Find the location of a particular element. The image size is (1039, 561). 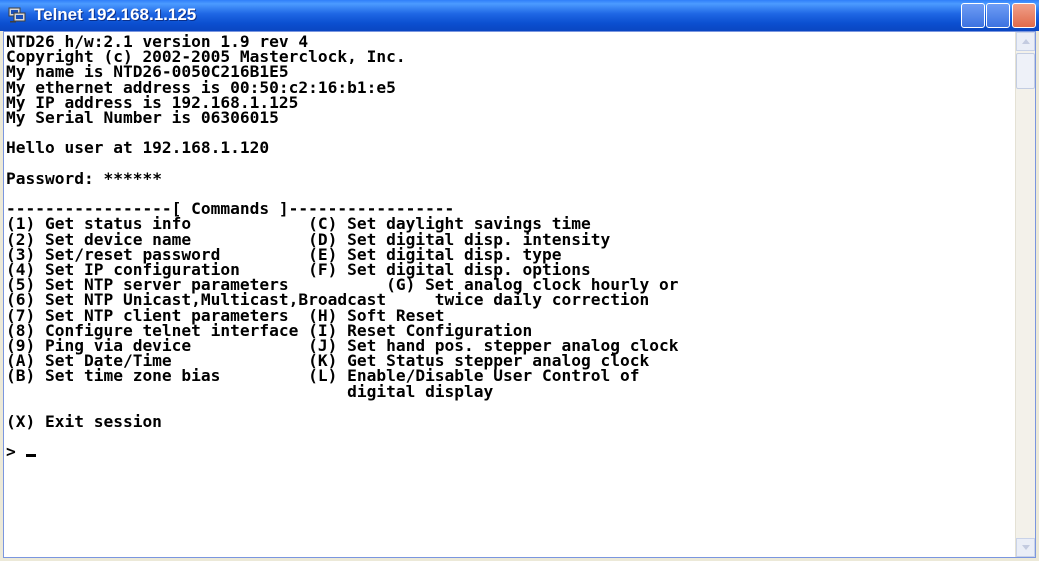

window-title: Telnet 192.168.1.125 is located at coordinates (115, 14).